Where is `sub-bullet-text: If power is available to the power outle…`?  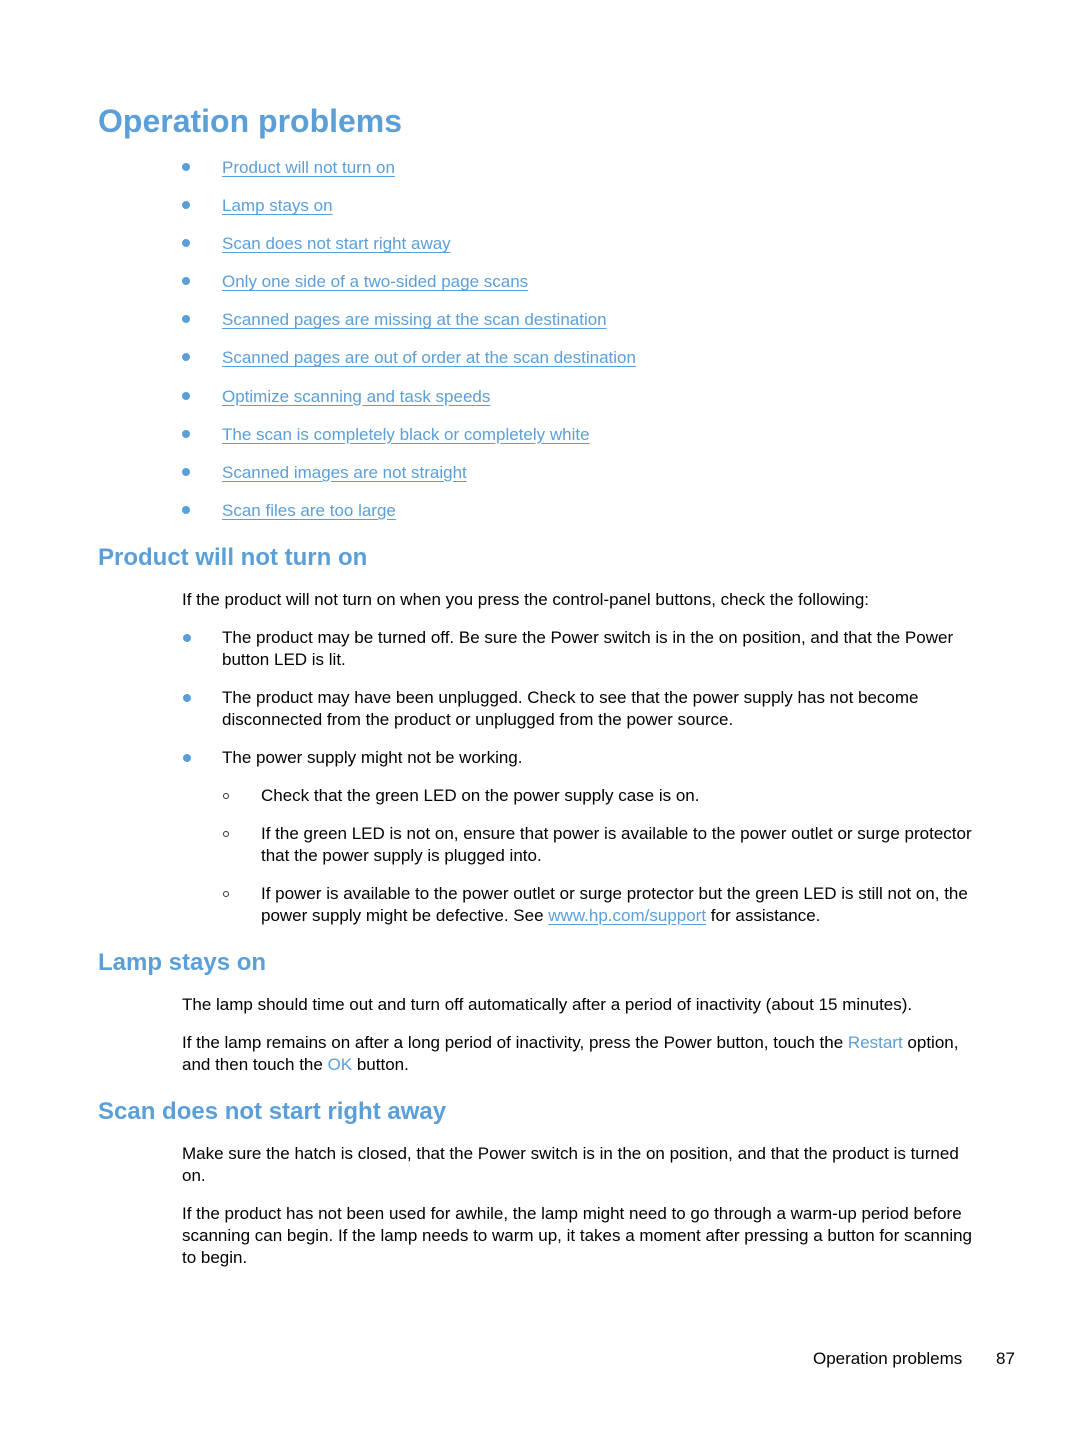 sub-bullet-text: If power is available to the power outle… is located at coordinates (626, 905).